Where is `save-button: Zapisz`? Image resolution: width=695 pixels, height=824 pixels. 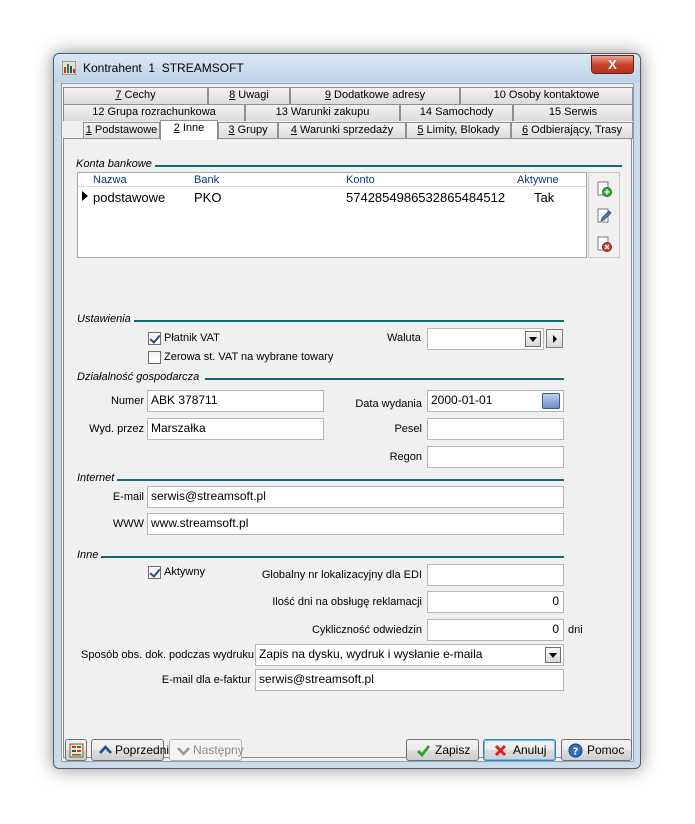
save-button: Zapisz is located at coordinates (442, 750).